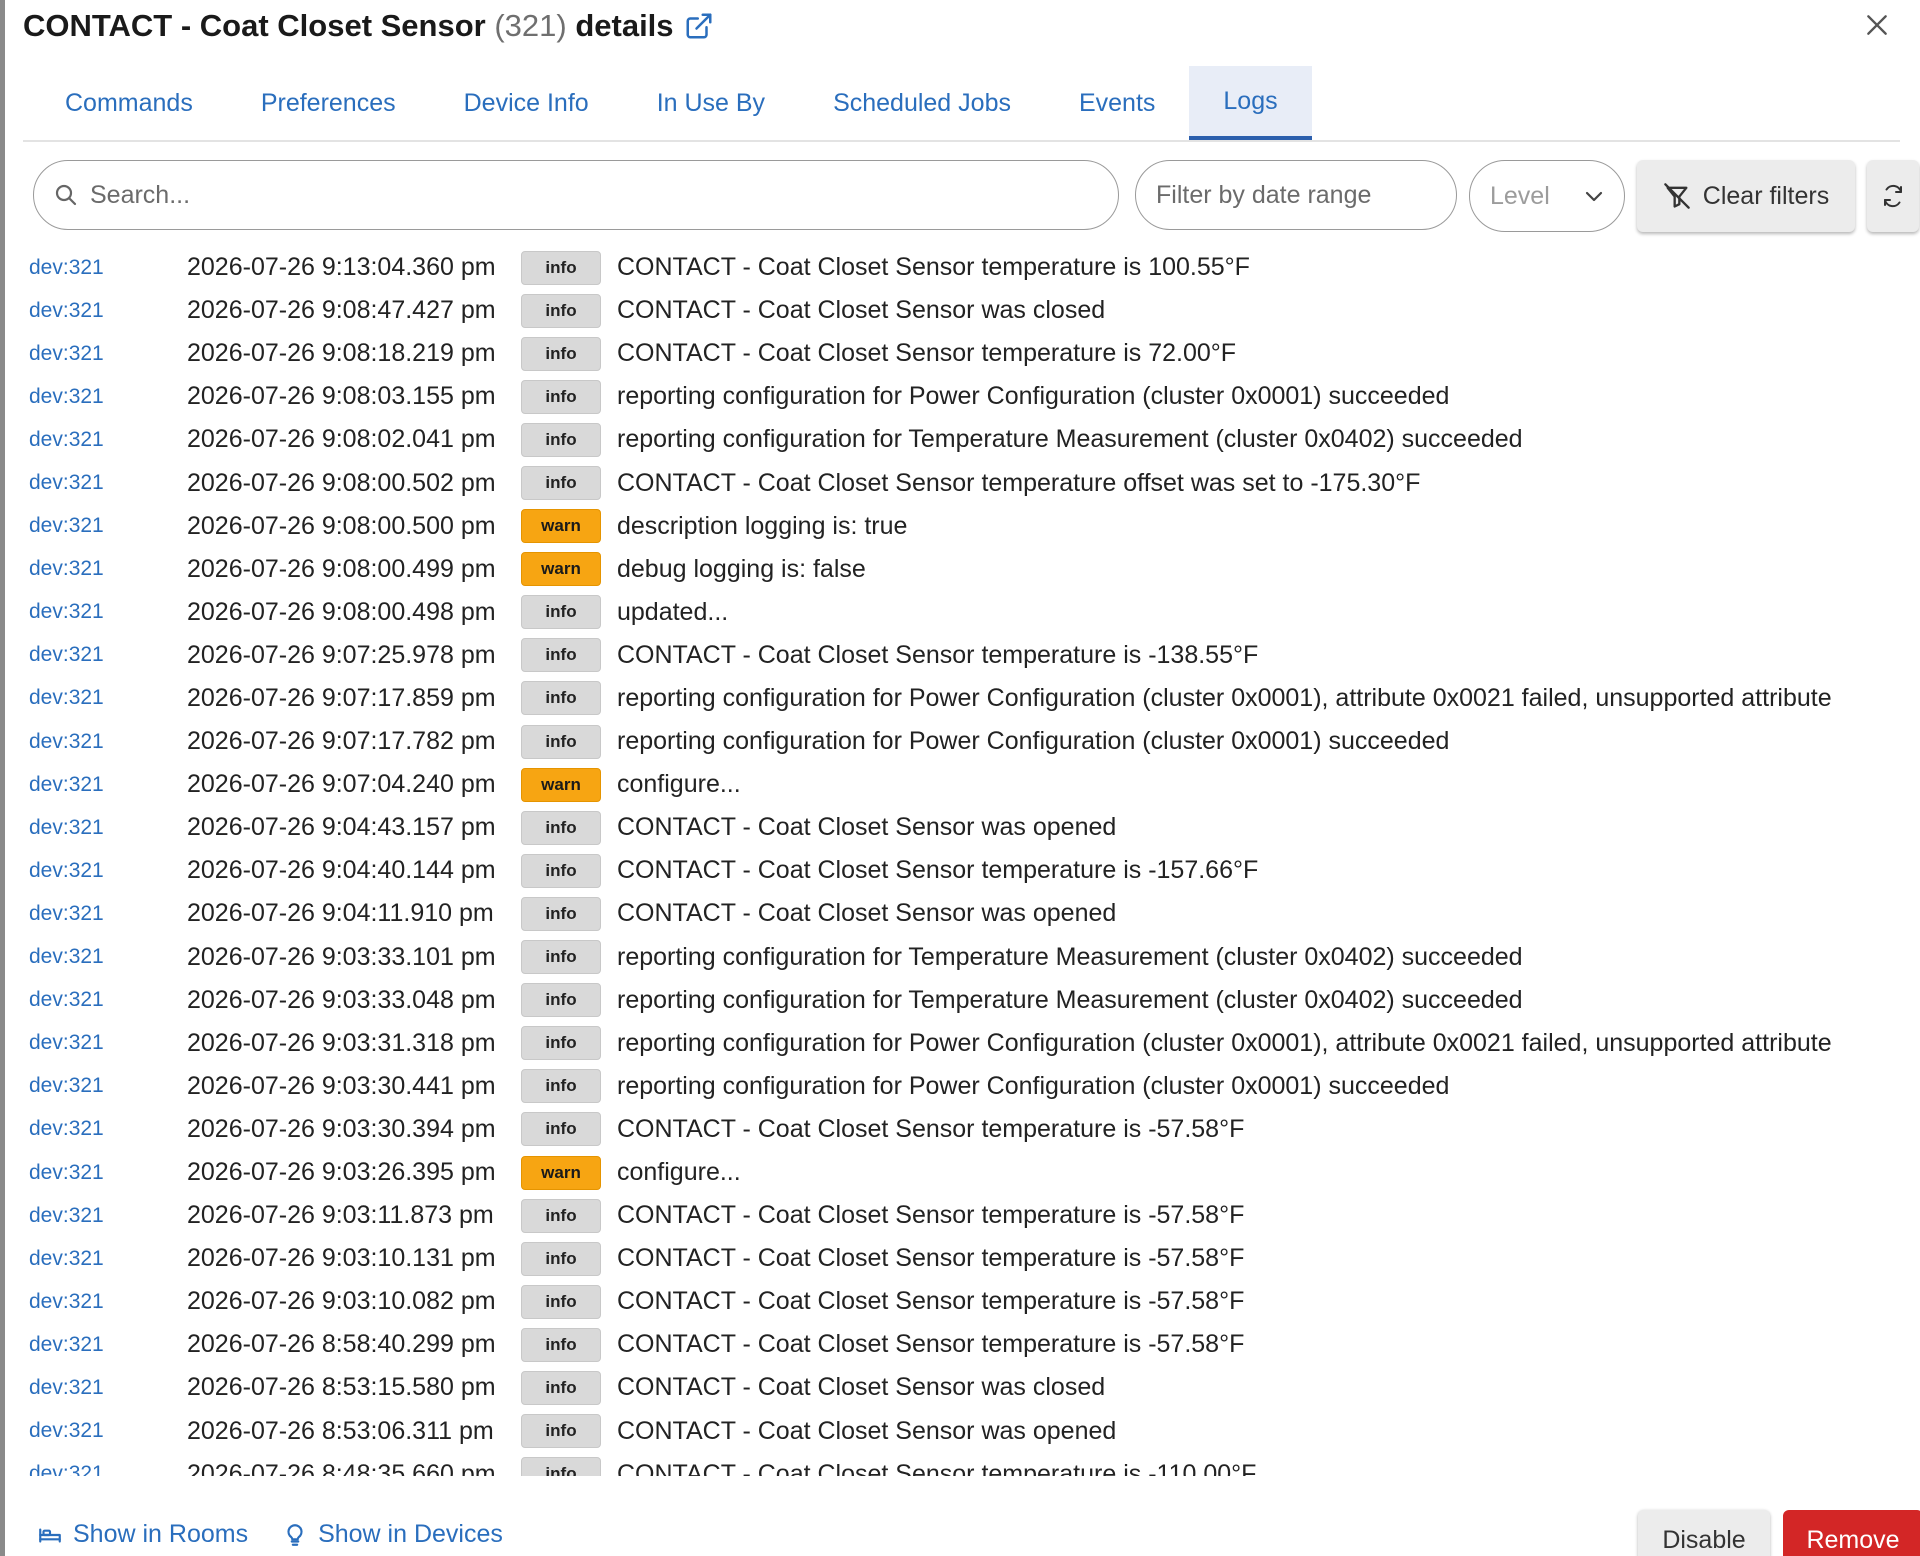  What do you see at coordinates (50, 1535) in the screenshot?
I see `bed-icon` at bounding box center [50, 1535].